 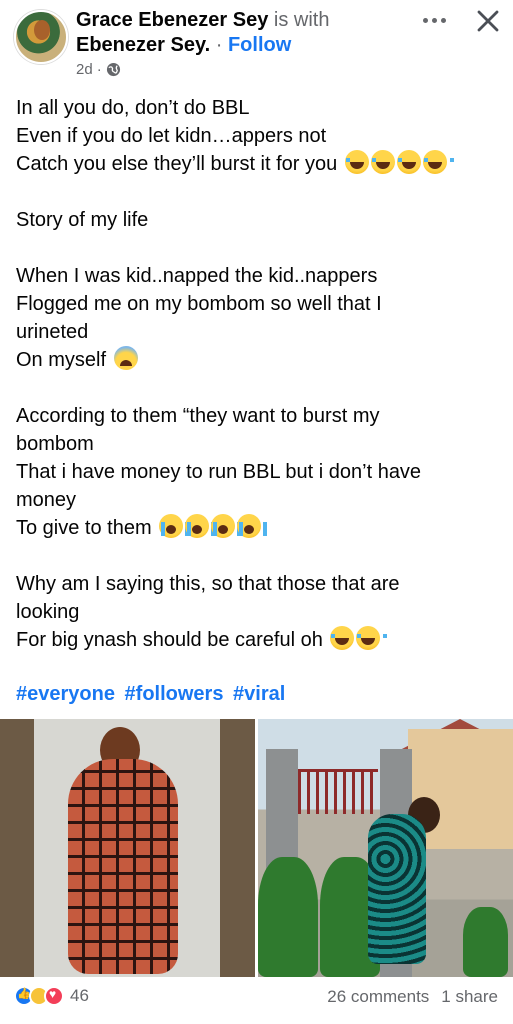 What do you see at coordinates (79, 995) in the screenshot?
I see `reaction-count: 46` at bounding box center [79, 995].